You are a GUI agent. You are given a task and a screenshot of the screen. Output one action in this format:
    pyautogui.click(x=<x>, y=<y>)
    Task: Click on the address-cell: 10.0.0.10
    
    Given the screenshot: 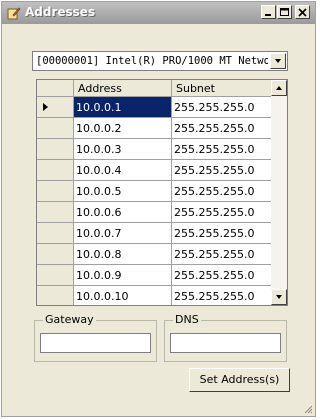 What is the action you would take?
    pyautogui.click(x=123, y=295)
    